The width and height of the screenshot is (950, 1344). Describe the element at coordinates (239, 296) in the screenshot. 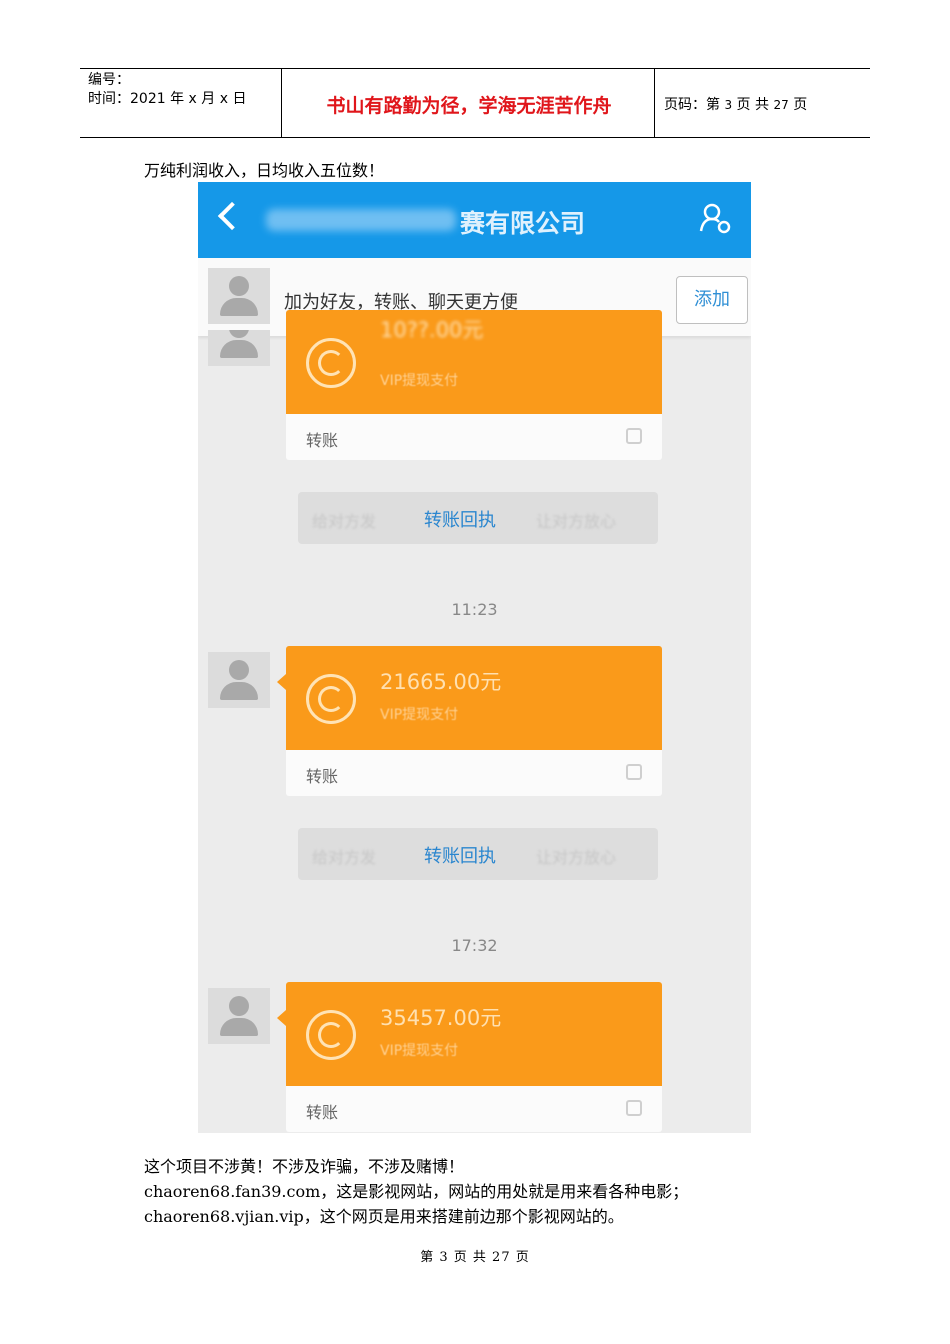

I see `avatar` at that location.